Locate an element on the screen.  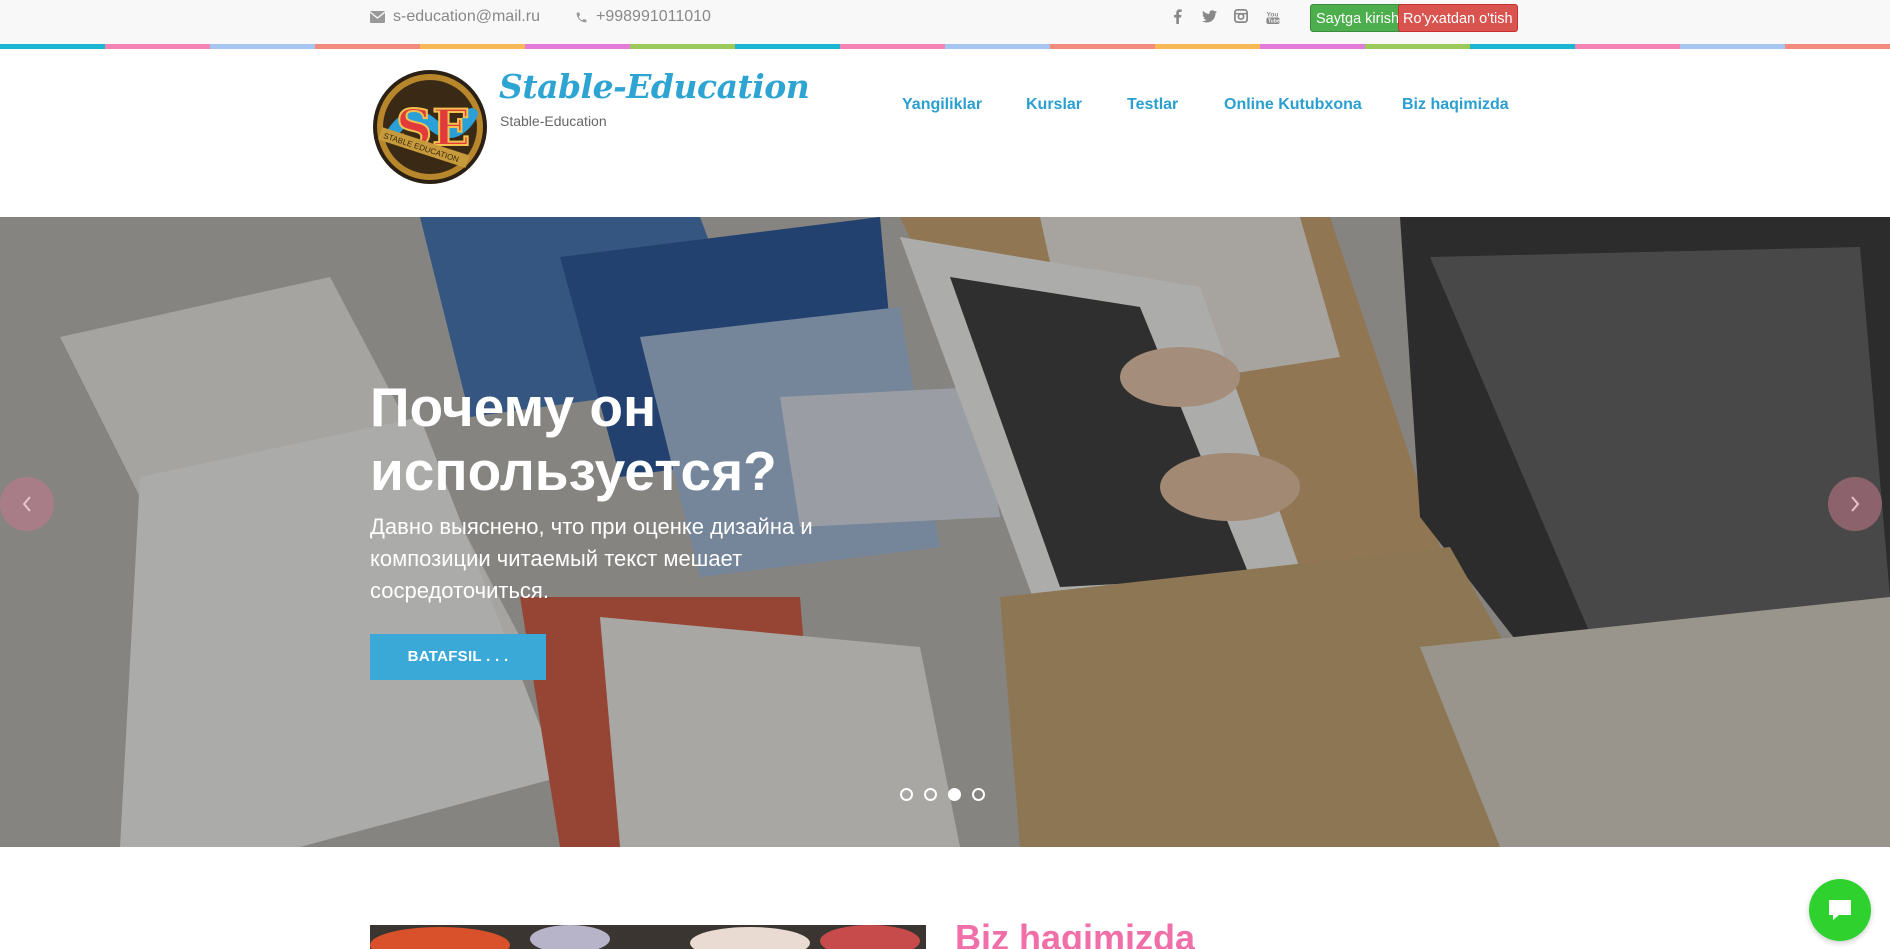
phone-contact: +998991011010 is located at coordinates (643, 17).